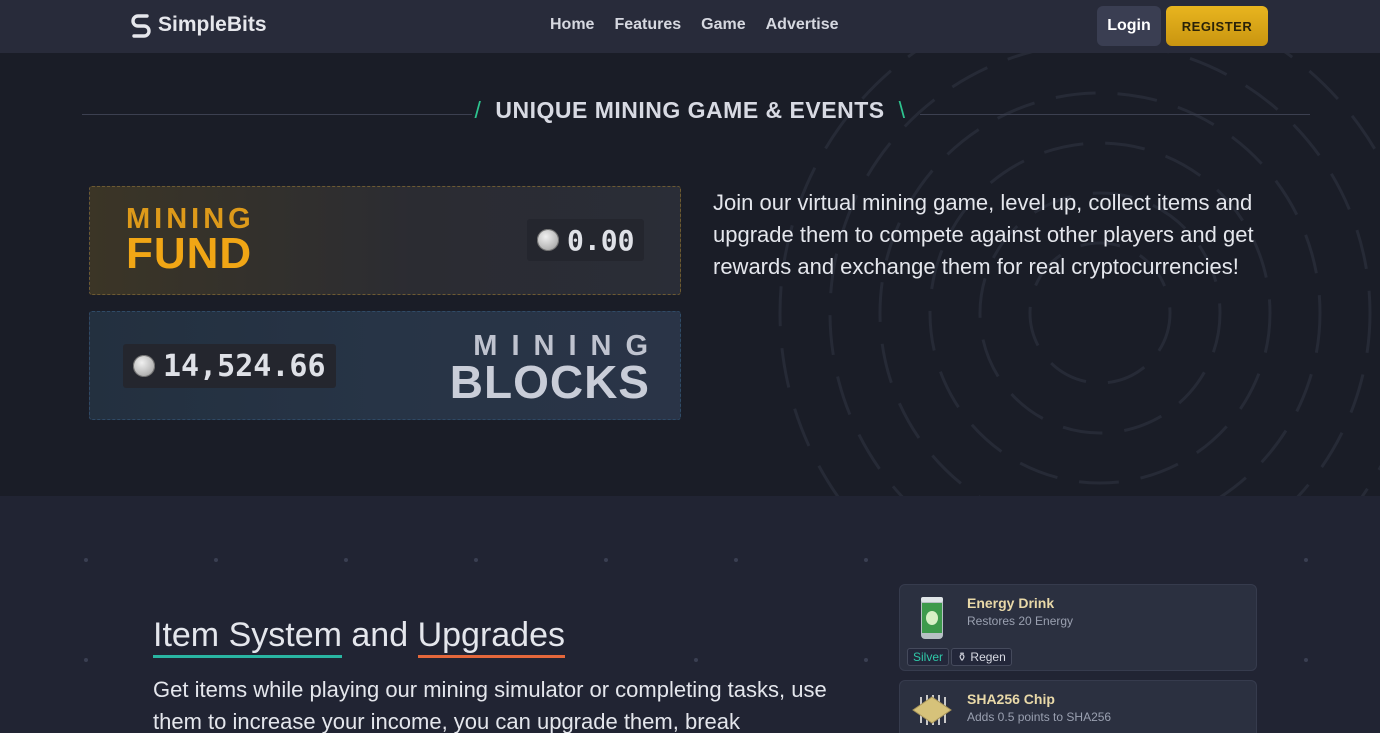 The height and width of the screenshot is (733, 1380). I want to click on section-heading: / UNIQUE MINING GAME & EVENTS \, so click(690, 110).